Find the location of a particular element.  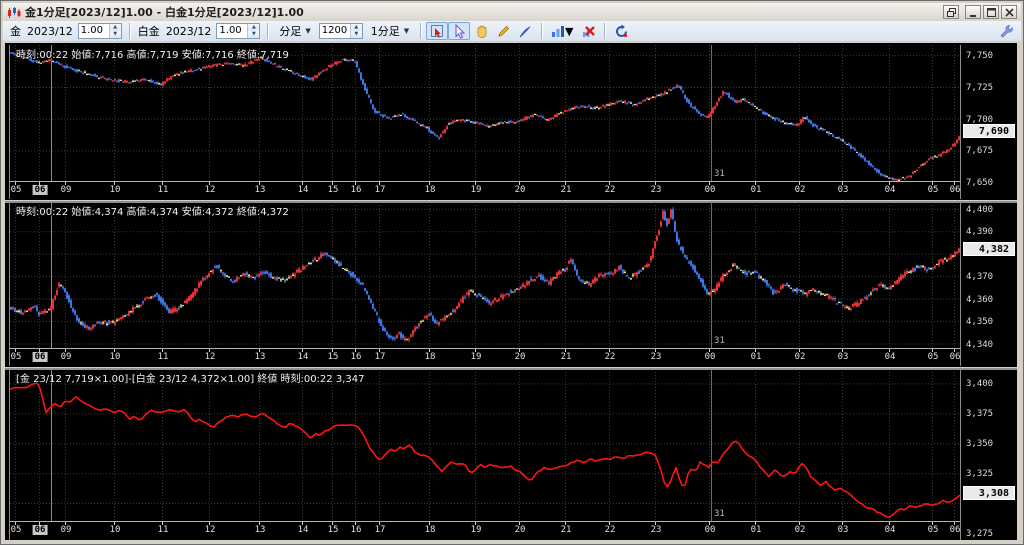

chevron-down-icon: ▼ is located at coordinates (406, 31).